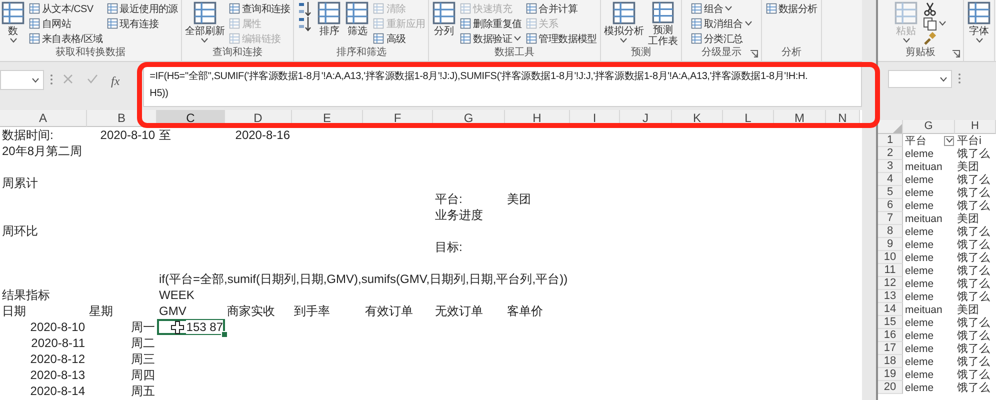 The width and height of the screenshot is (996, 400). What do you see at coordinates (890, 361) in the screenshot?
I see `row-number: 18` at bounding box center [890, 361].